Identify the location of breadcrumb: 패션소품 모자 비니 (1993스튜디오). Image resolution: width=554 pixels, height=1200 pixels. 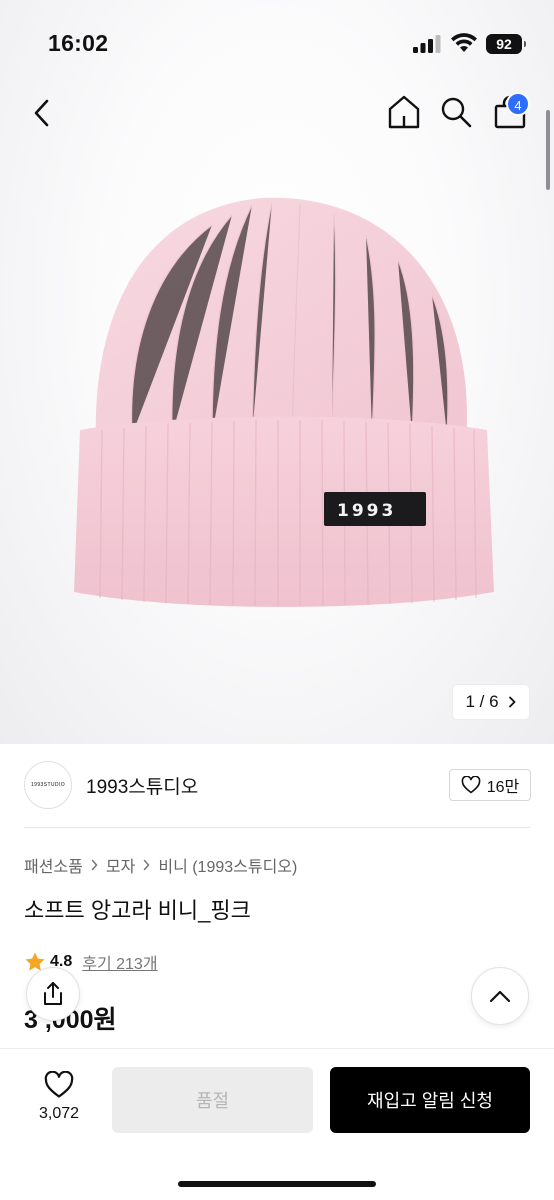
(160, 865).